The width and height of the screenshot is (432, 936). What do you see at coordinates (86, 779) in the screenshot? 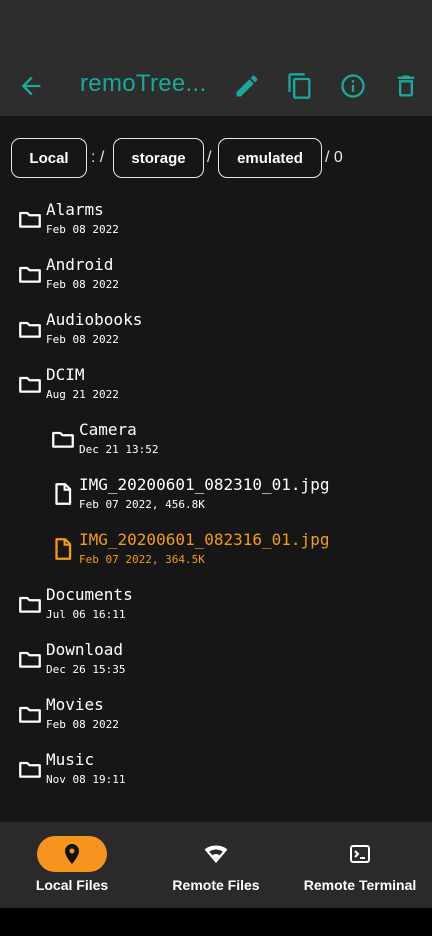
I see `file-date: Nov 08 19:11` at bounding box center [86, 779].